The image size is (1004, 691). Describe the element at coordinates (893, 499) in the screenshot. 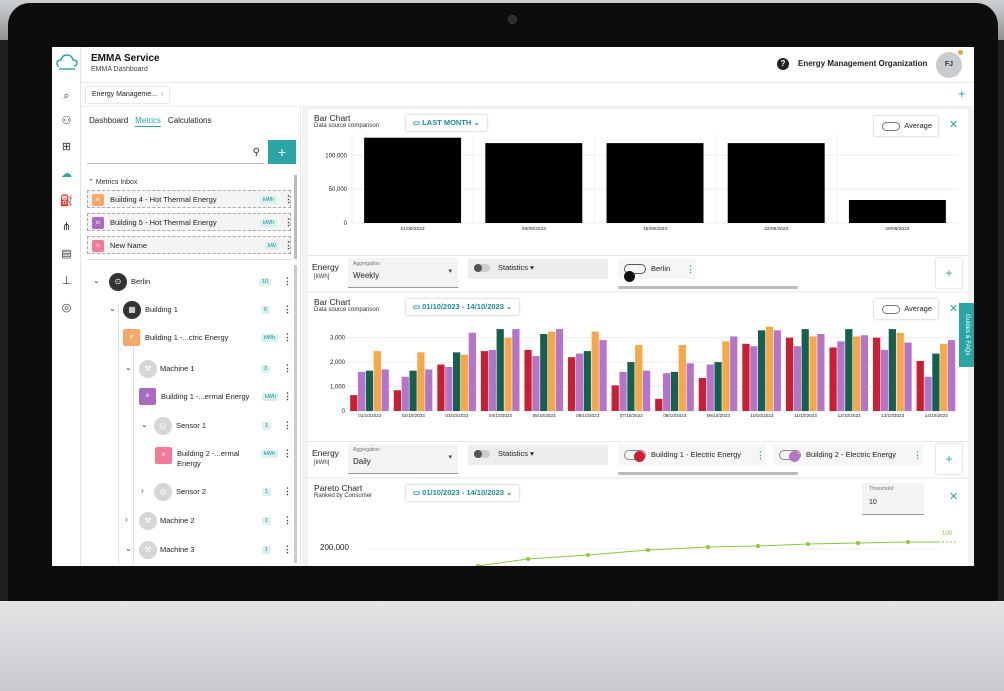

I see `threshold-input: Threshold 10` at that location.